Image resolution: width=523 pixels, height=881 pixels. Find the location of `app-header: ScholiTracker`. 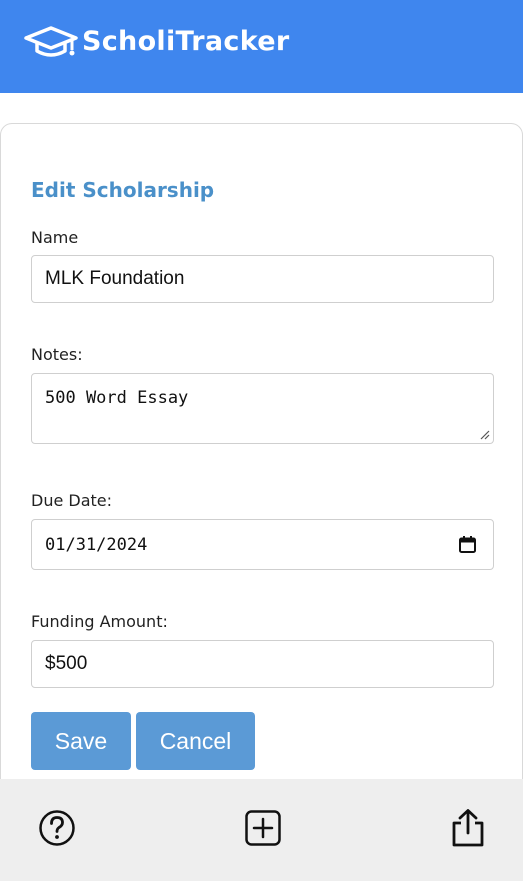

app-header: ScholiTracker is located at coordinates (261, 46).